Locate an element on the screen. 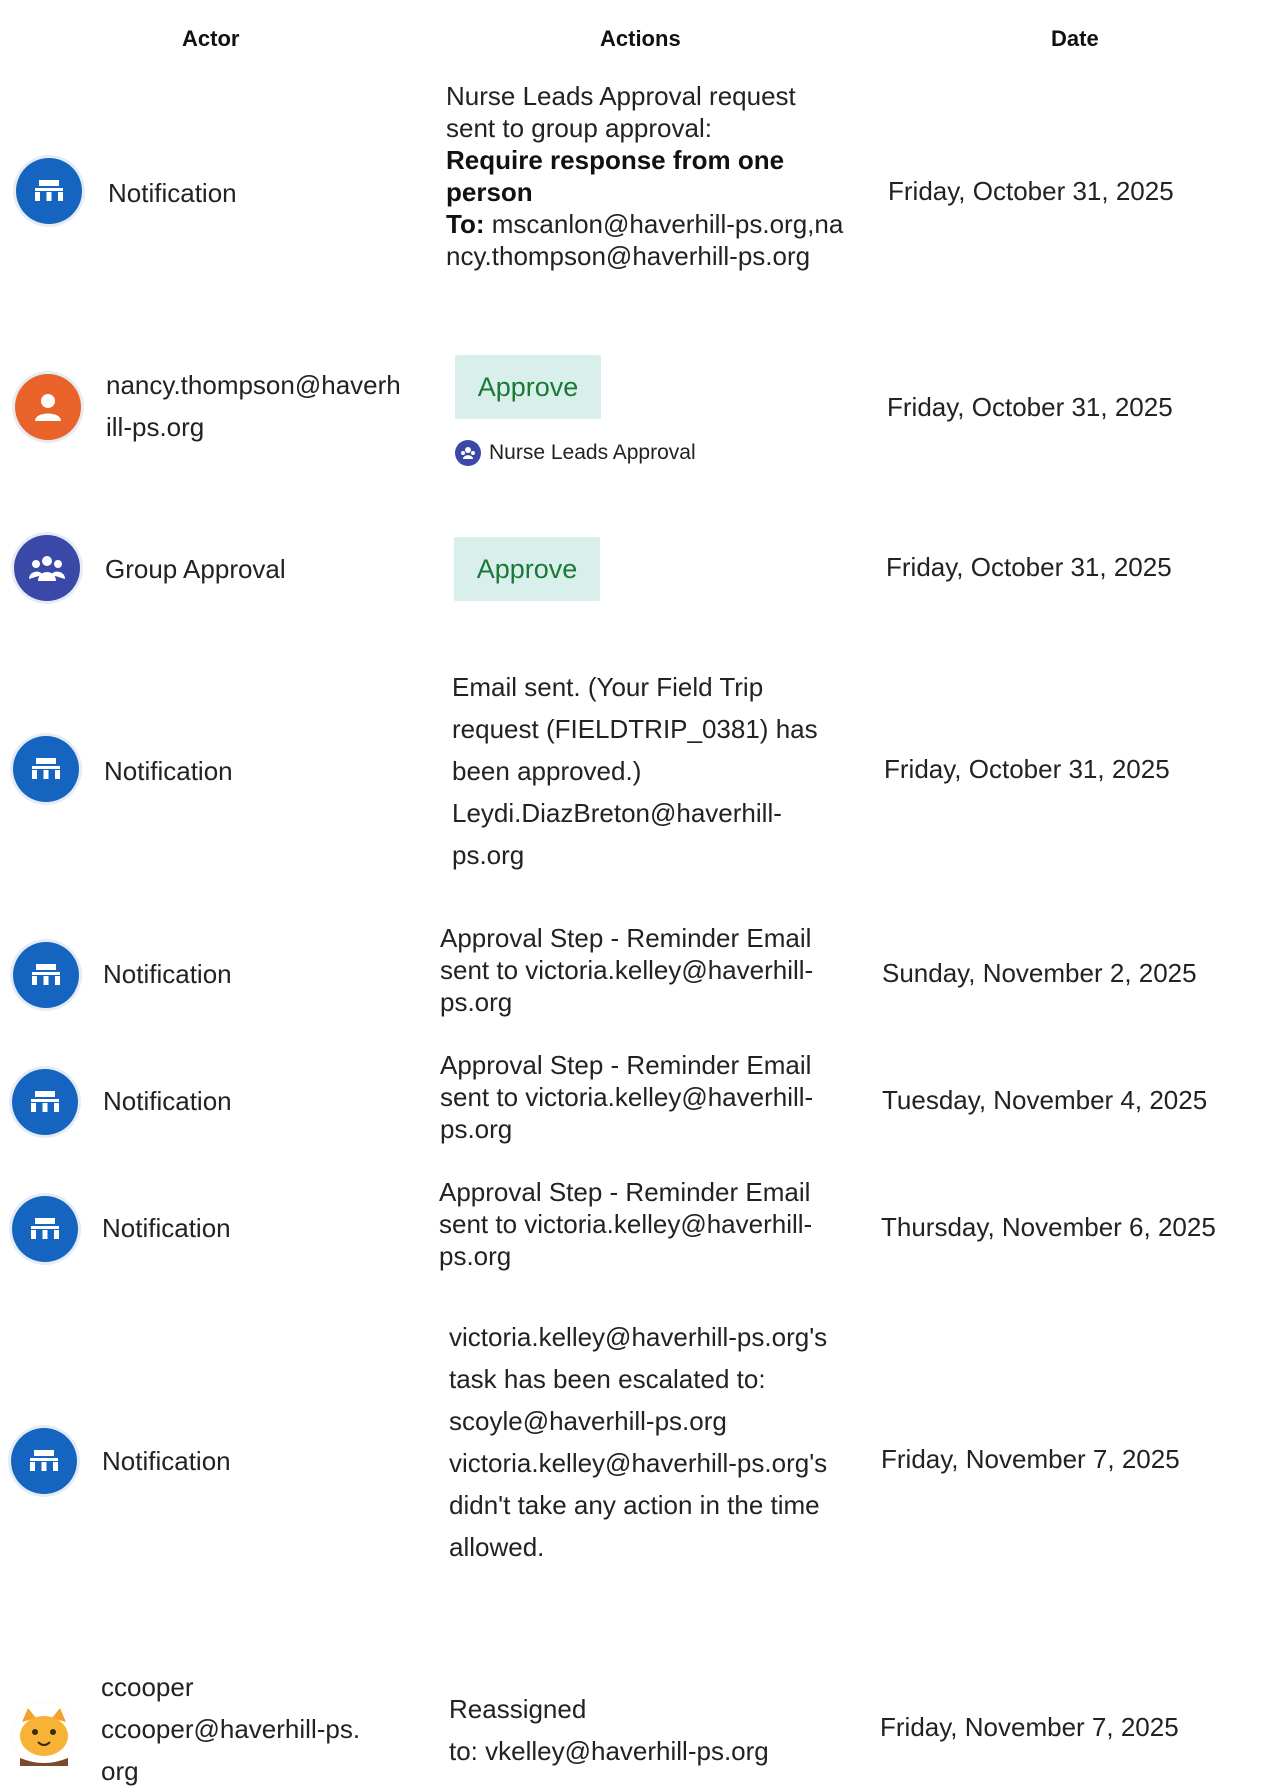 This screenshot has width=1278, height=1792. column-header-actor: Actor is located at coordinates (211, 38).